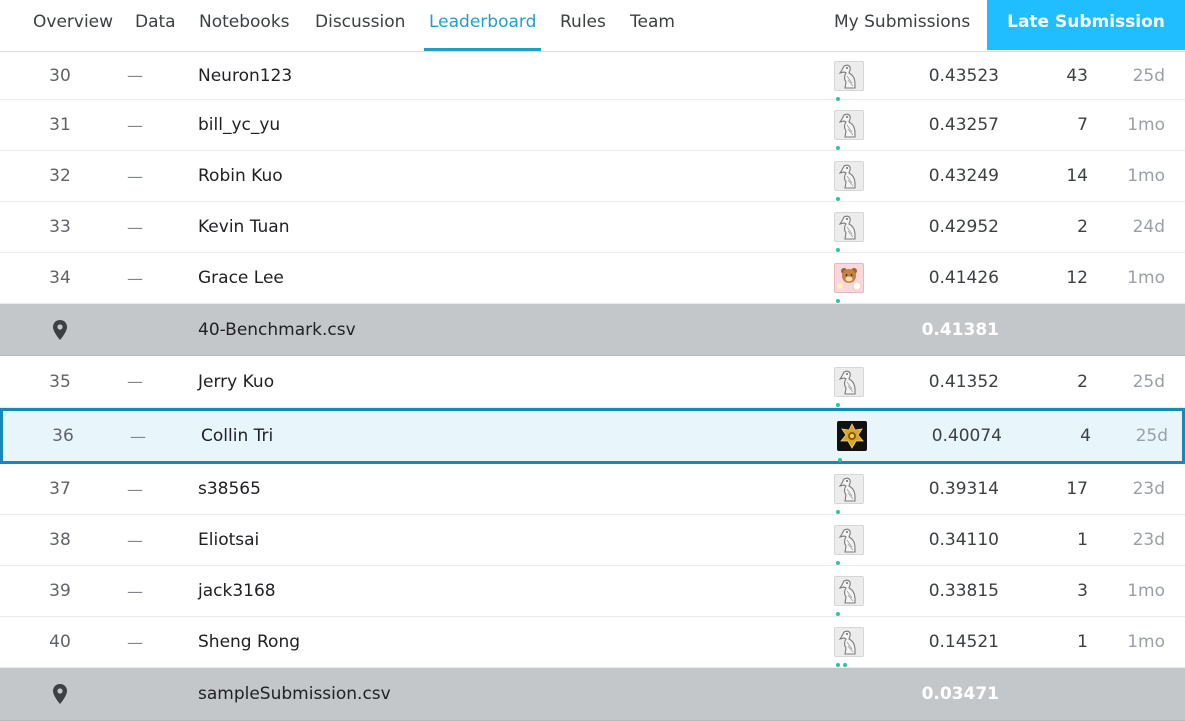 The image size is (1185, 721). Describe the element at coordinates (1086, 25) in the screenshot. I see `late-submission-button: Late Submission` at that location.